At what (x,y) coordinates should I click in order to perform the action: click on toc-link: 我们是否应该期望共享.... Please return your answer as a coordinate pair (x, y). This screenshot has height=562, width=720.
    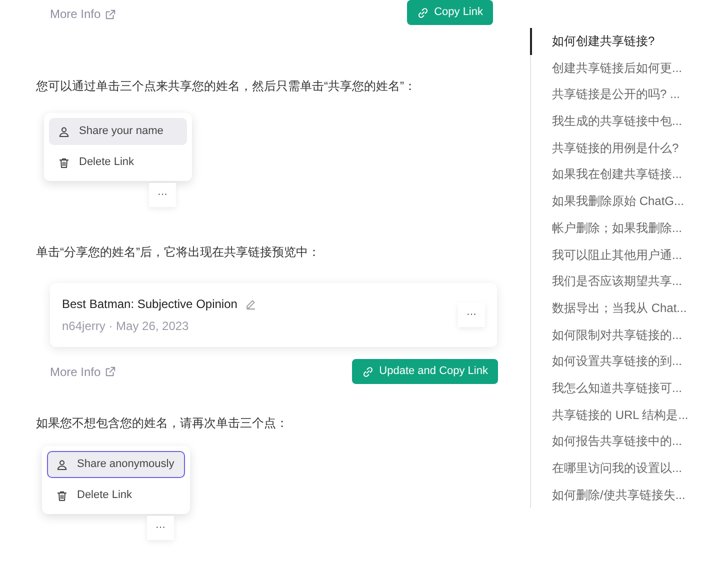
    Looking at the image, I should click on (625, 281).